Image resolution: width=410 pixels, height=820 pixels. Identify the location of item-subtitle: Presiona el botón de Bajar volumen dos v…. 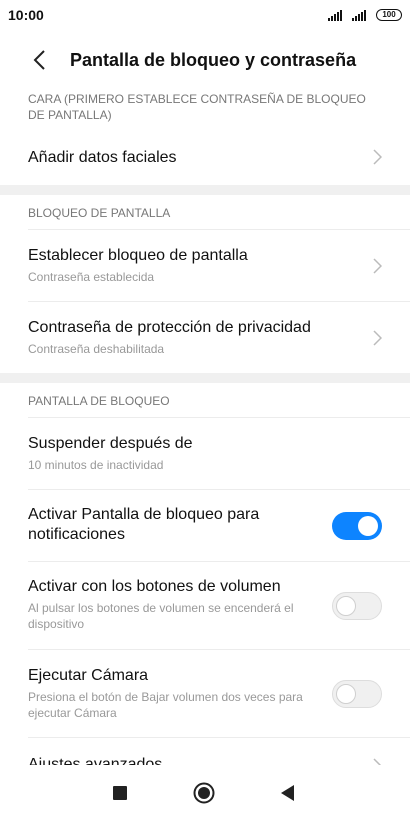
(165, 705).